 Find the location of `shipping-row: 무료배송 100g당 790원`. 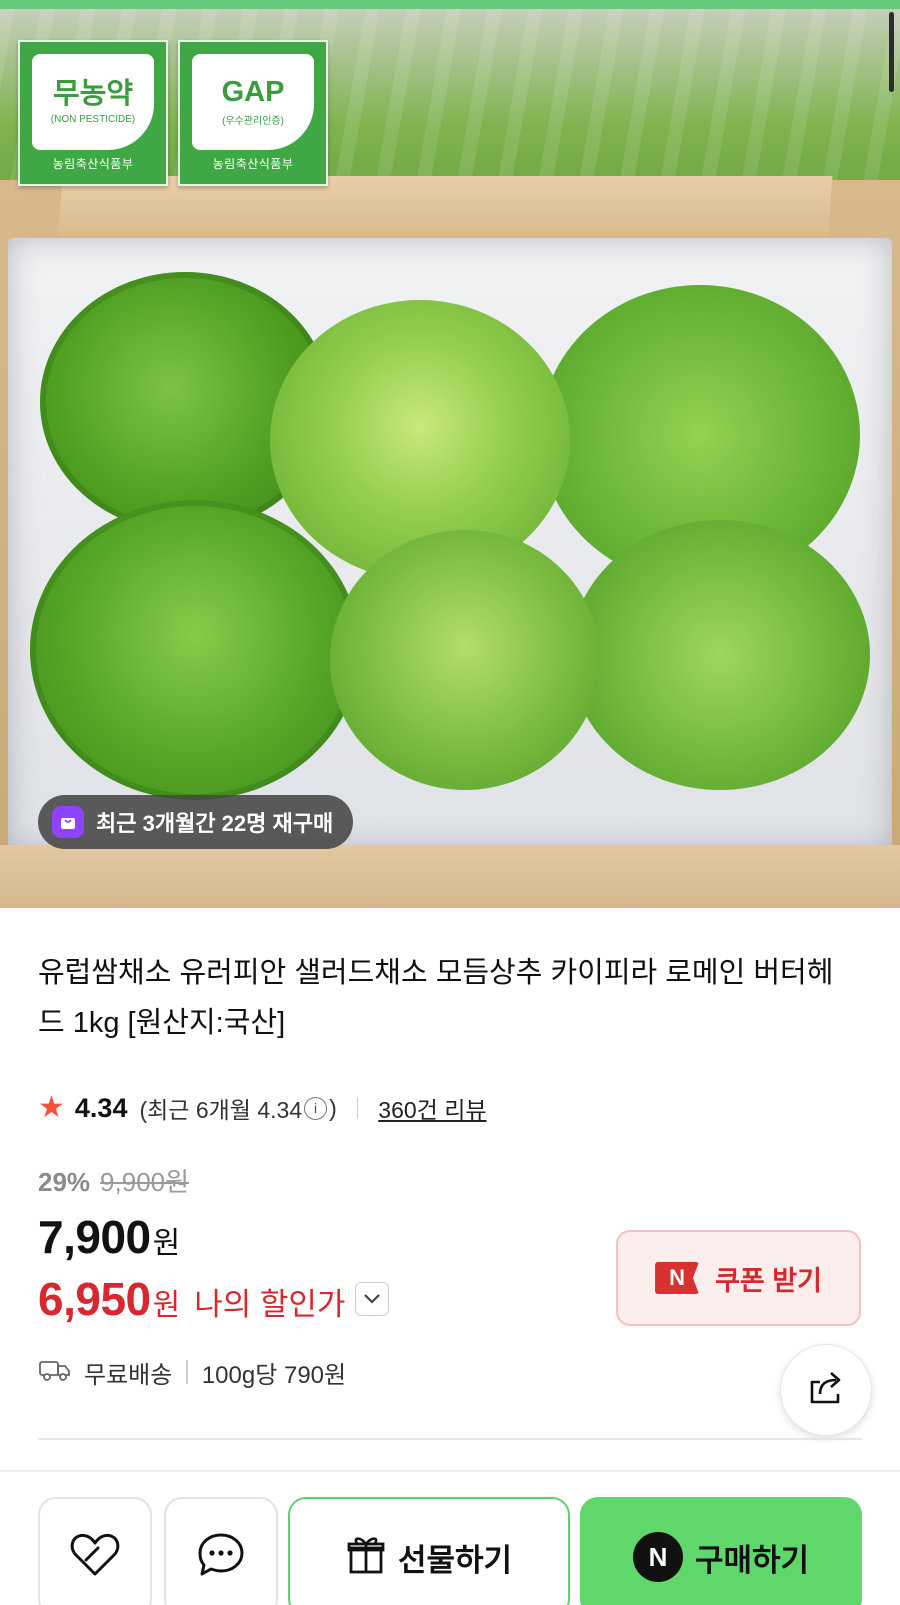

shipping-row: 무료배송 100g당 790원 is located at coordinates (192, 1372).